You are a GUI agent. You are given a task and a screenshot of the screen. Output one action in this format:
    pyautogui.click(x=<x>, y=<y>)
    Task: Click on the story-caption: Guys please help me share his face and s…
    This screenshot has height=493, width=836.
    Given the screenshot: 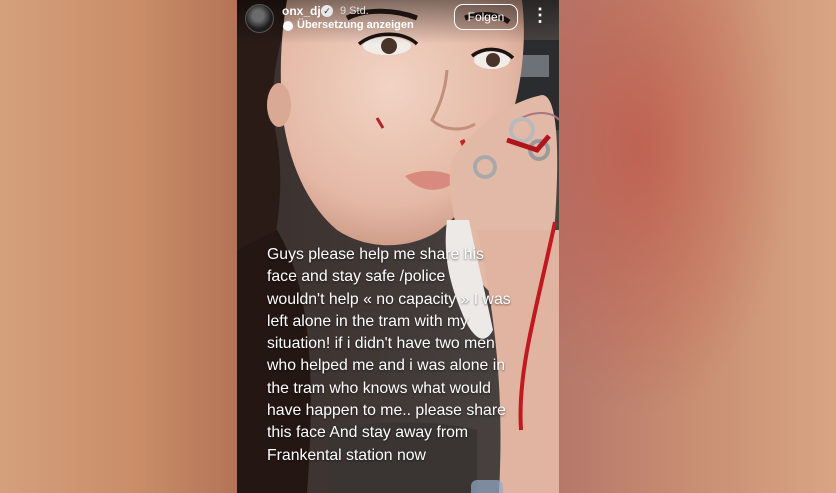 What is the action you would take?
    pyautogui.click(x=389, y=355)
    